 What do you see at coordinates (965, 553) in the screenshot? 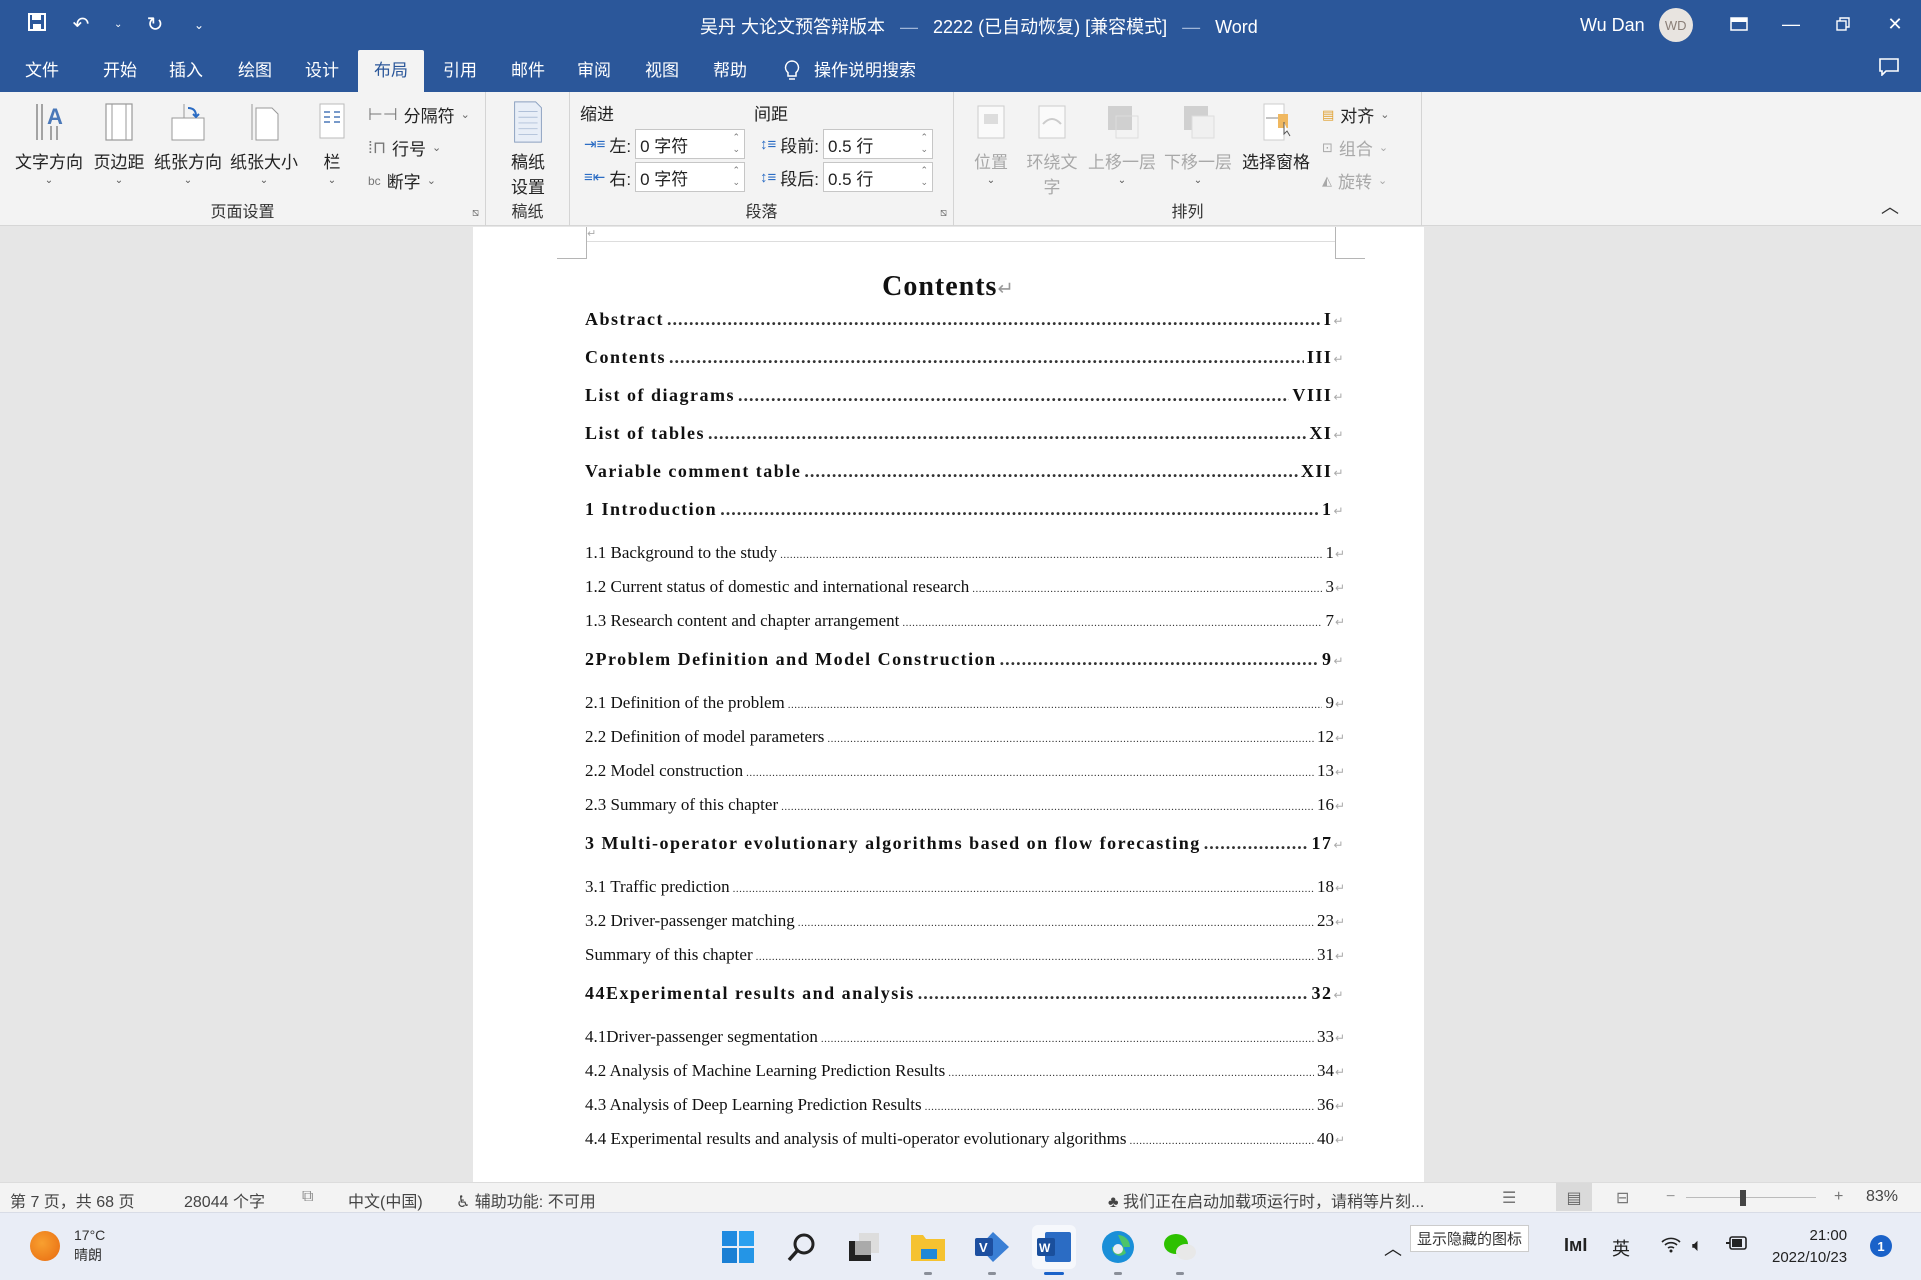
I see `toc-entry: 1.1 Background to the study 1↵` at bounding box center [965, 553].